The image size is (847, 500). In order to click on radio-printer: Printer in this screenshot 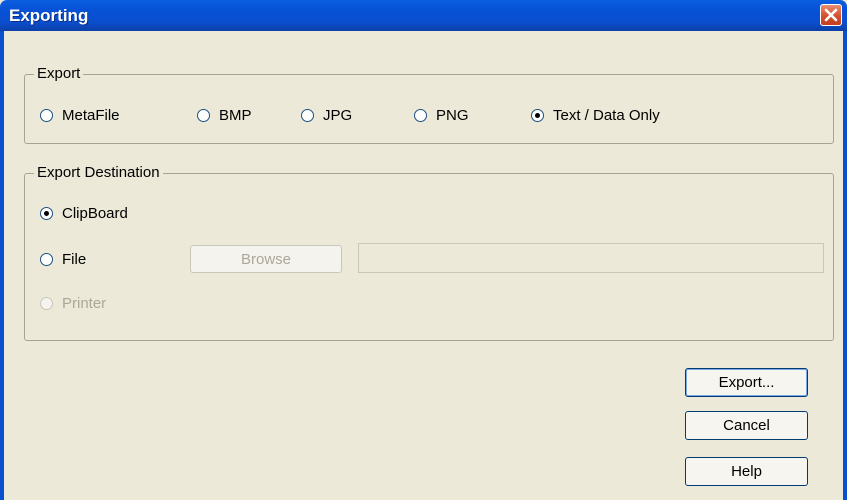, I will do `click(73, 303)`.